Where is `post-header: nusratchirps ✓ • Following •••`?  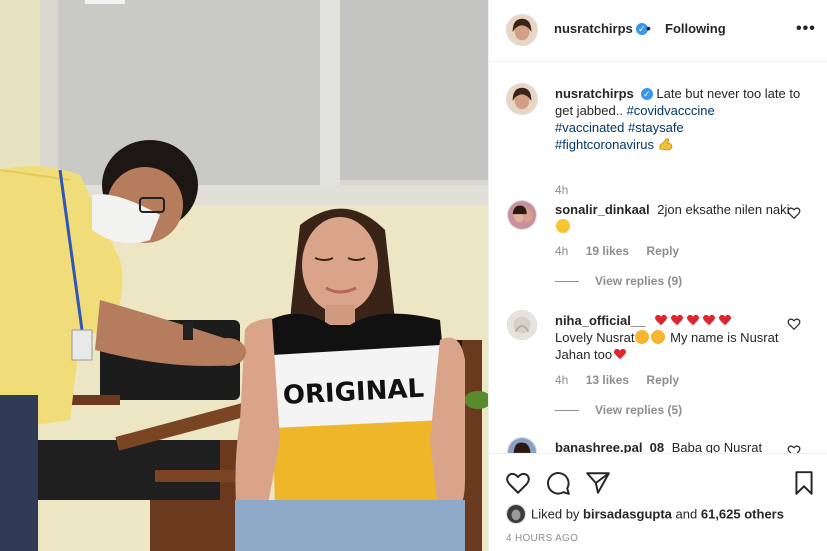
post-header: nusratchirps ✓ • Following ••• is located at coordinates (658, 31).